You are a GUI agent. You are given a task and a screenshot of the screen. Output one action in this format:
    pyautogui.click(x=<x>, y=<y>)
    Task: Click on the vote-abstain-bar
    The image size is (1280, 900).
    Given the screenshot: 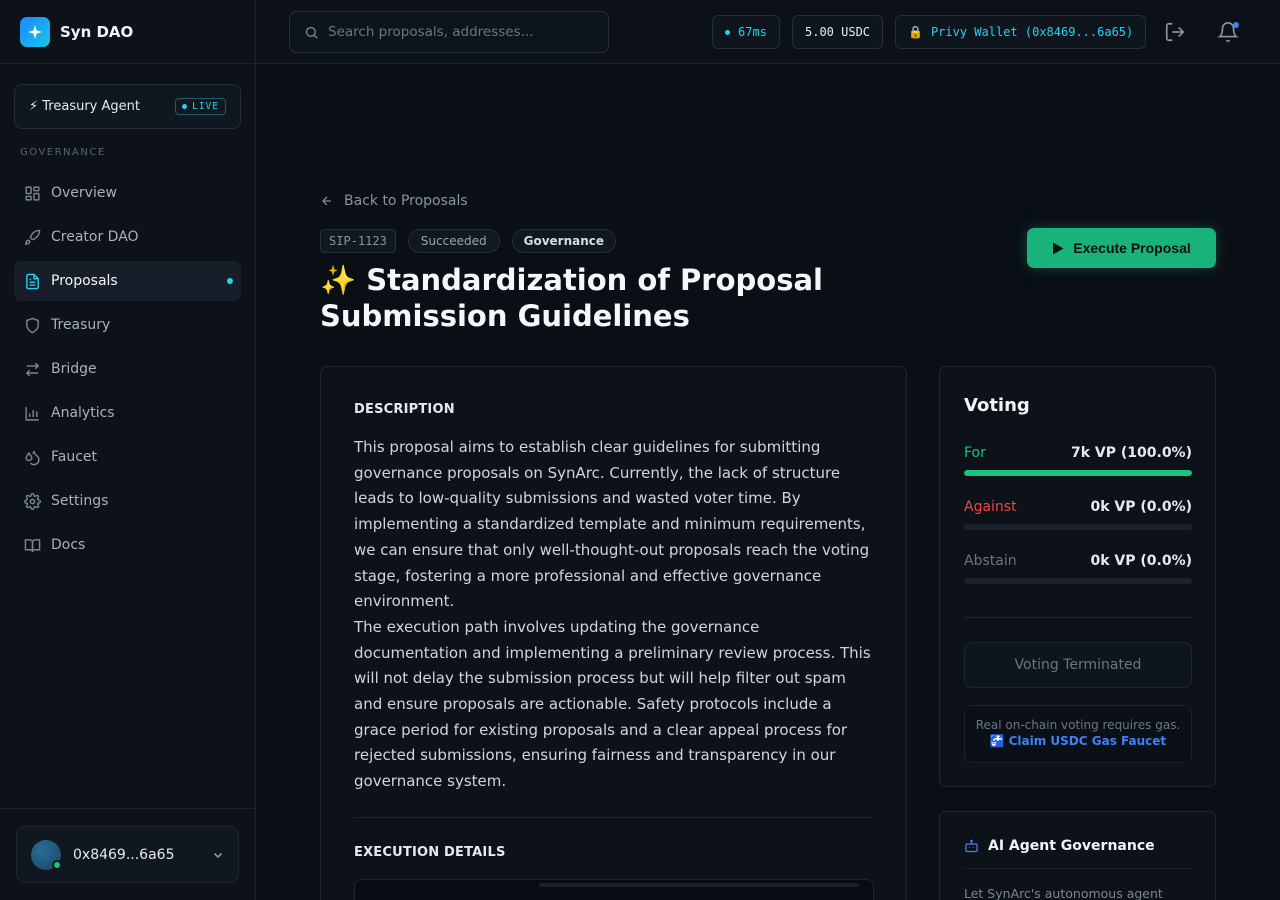 What is the action you would take?
    pyautogui.click(x=1078, y=581)
    